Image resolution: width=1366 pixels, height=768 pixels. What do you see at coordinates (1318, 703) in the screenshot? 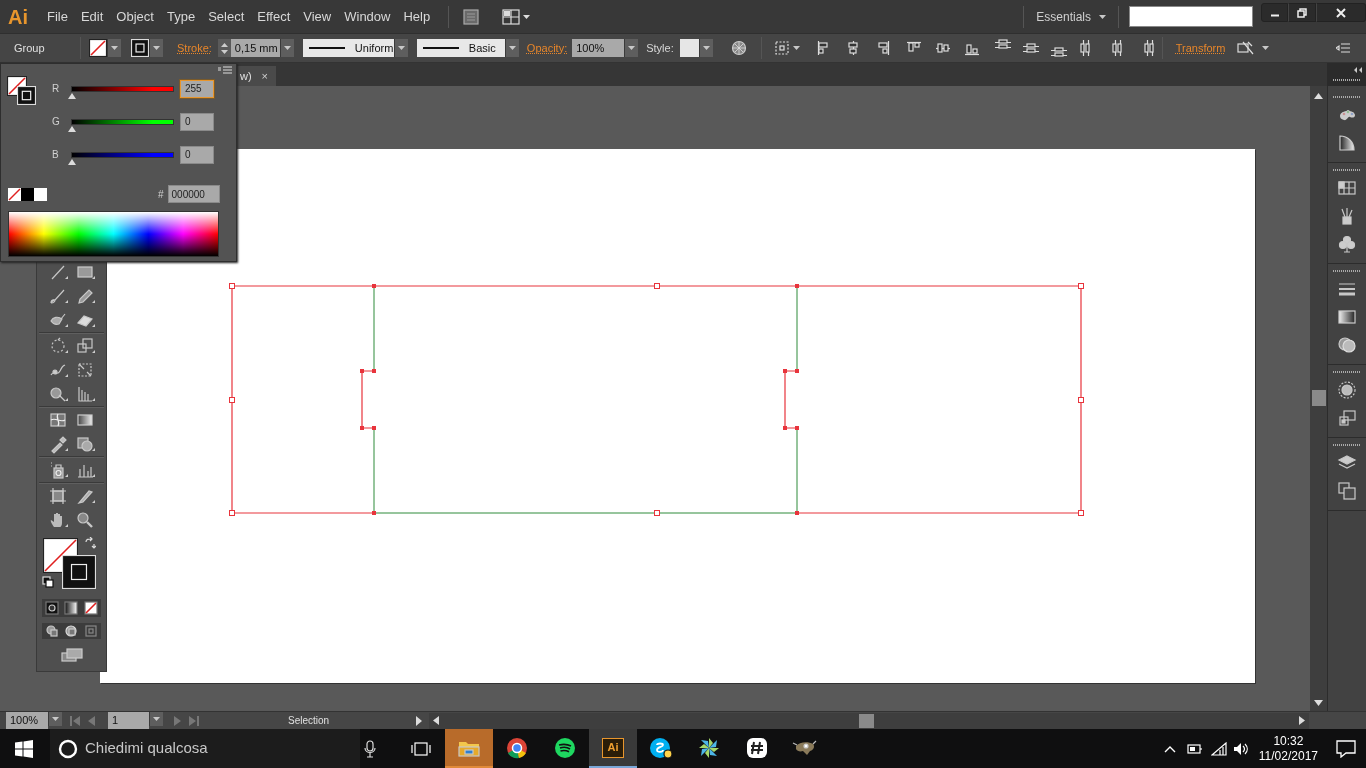
I see `scroll-down-icon` at bounding box center [1318, 703].